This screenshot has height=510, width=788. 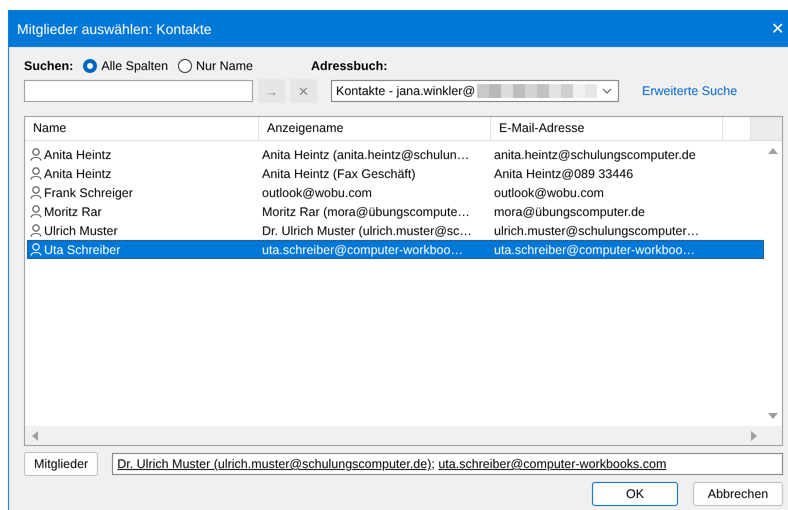 I want to click on column-header: Anzeigename, so click(x=375, y=128).